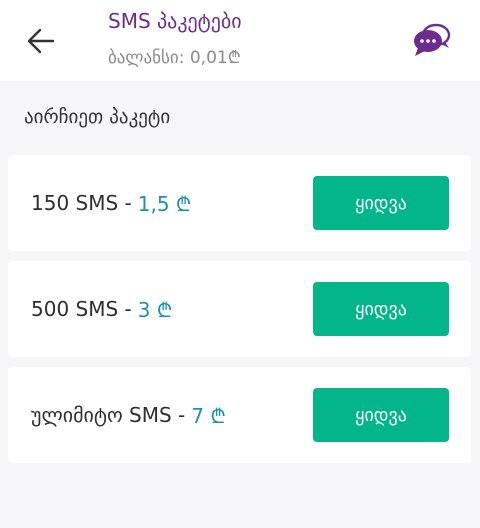 The height and width of the screenshot is (528, 480). What do you see at coordinates (174, 58) in the screenshot?
I see `balance-text: ბალანსი: 0,01₾` at bounding box center [174, 58].